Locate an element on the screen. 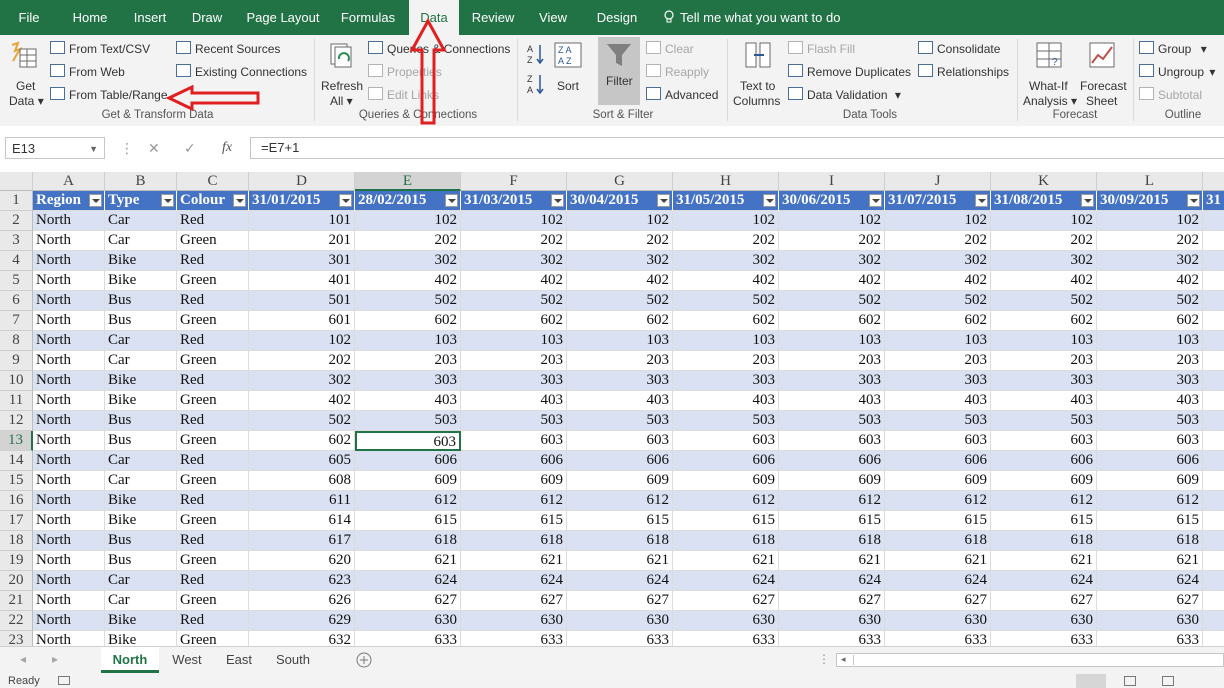 The width and height of the screenshot is (1224, 688). table-cell: 203 is located at coordinates (1150, 361).